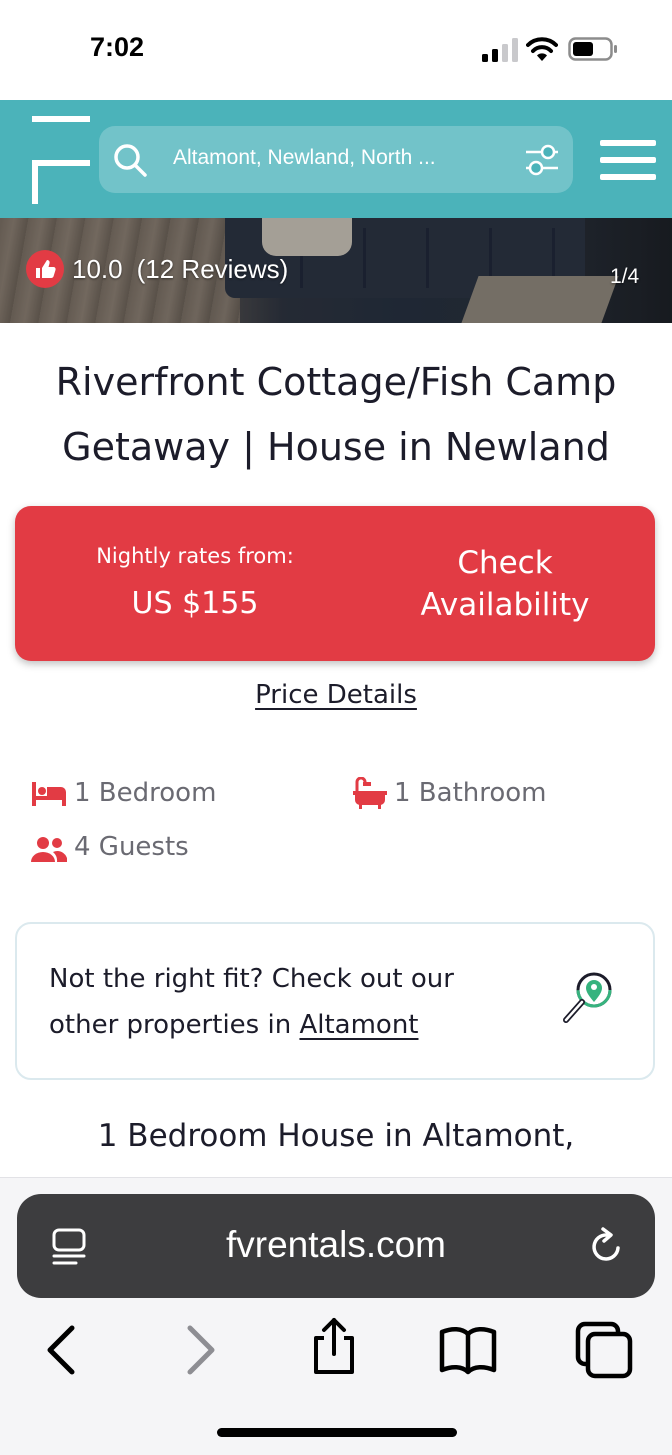 This screenshot has width=672, height=1455. Describe the element at coordinates (45, 269) in the screenshot. I see `thumbs-up-icon` at that location.